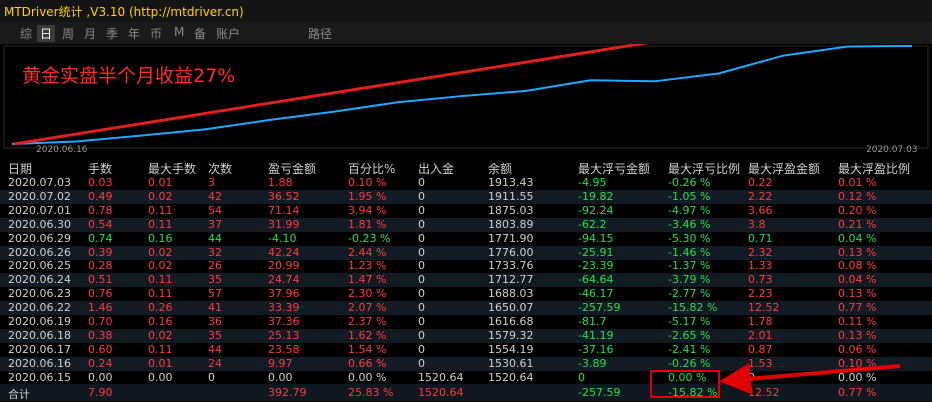 The width and height of the screenshot is (932, 402). Describe the element at coordinates (100, 321) in the screenshot. I see `table-cell: 0.70` at that location.